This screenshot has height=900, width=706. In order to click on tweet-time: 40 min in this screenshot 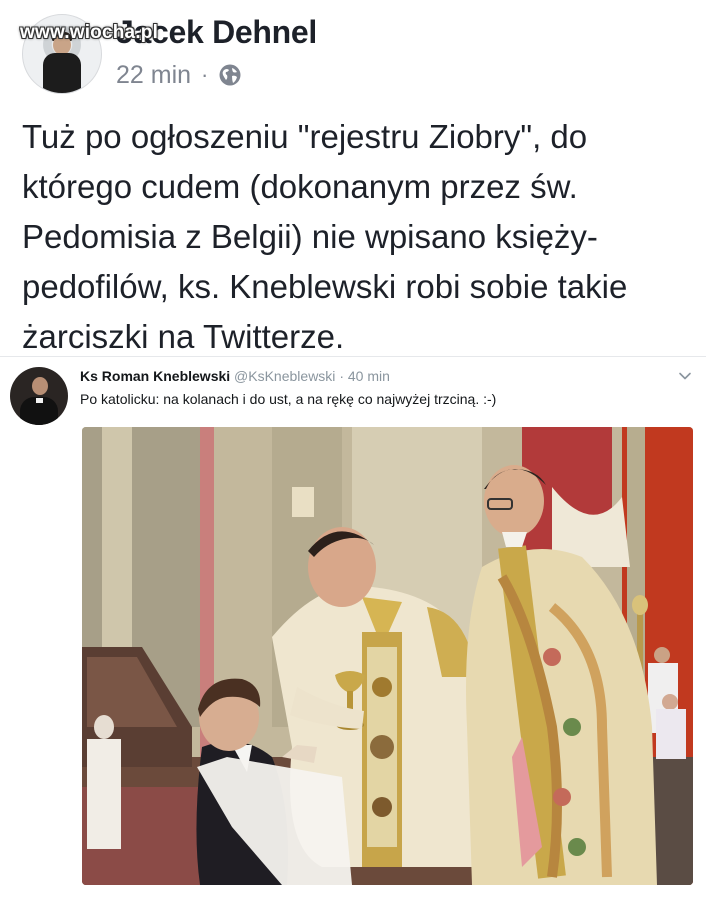, I will do `click(369, 376)`.